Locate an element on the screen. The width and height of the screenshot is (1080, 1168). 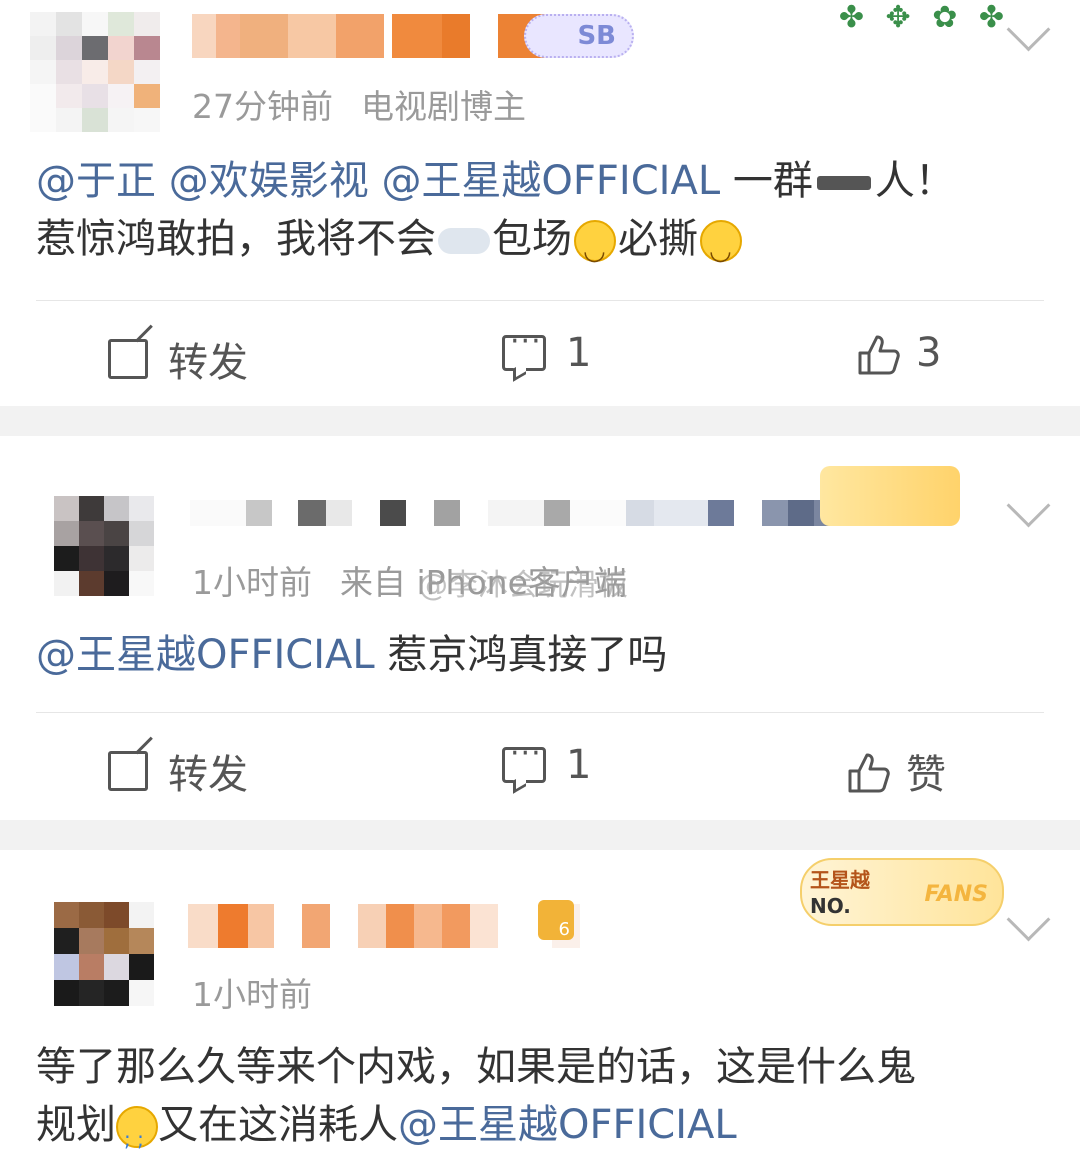
content-text: 必撕 is located at coordinates (658, 239).